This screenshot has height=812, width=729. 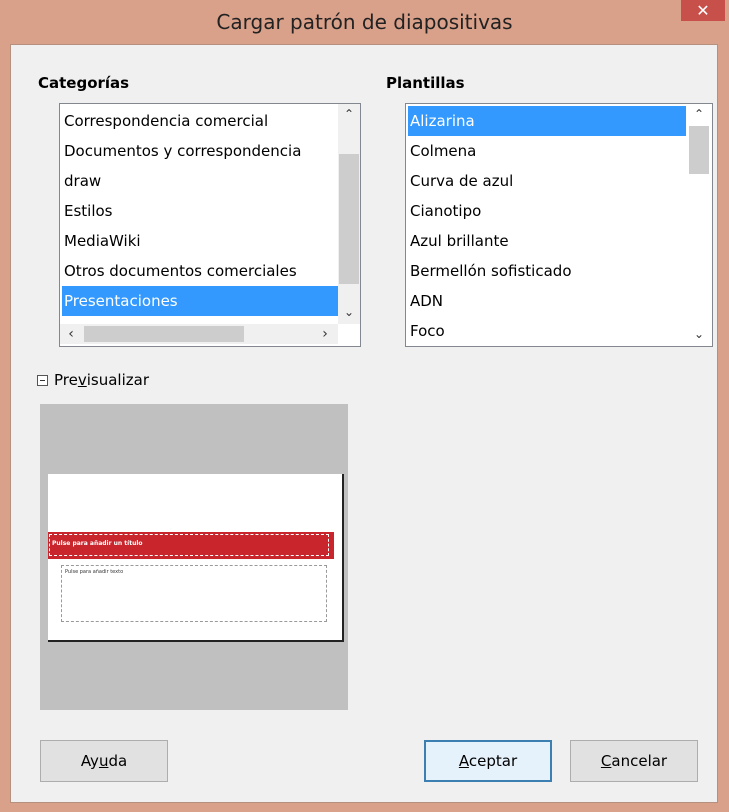 What do you see at coordinates (699, 225) in the screenshot?
I see `templates-vertical-scrollbar: ⌃ ⌄` at bounding box center [699, 225].